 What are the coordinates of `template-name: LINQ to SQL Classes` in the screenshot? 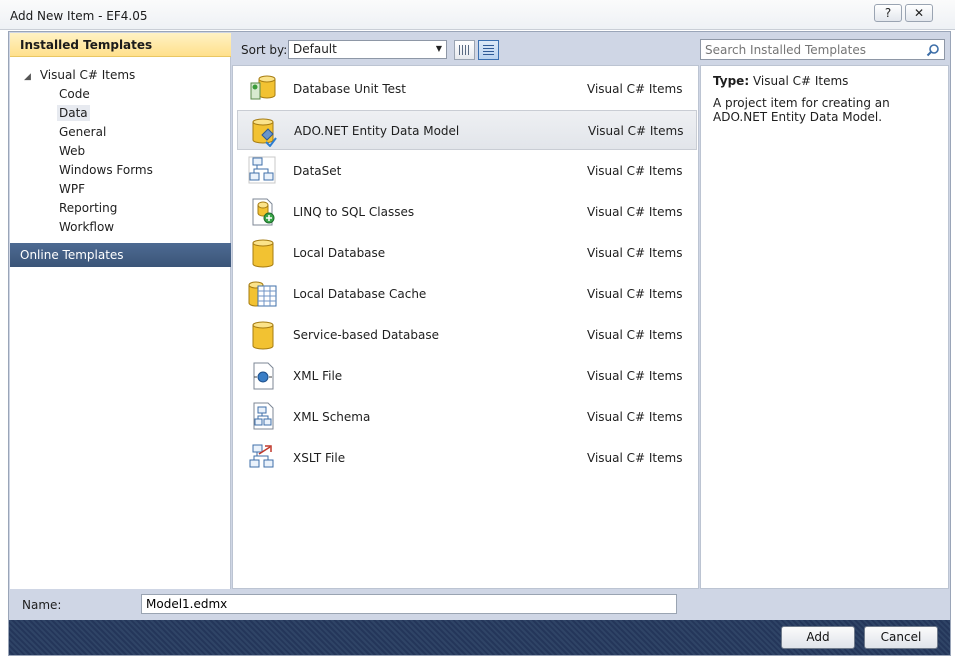 It's located at (354, 212).